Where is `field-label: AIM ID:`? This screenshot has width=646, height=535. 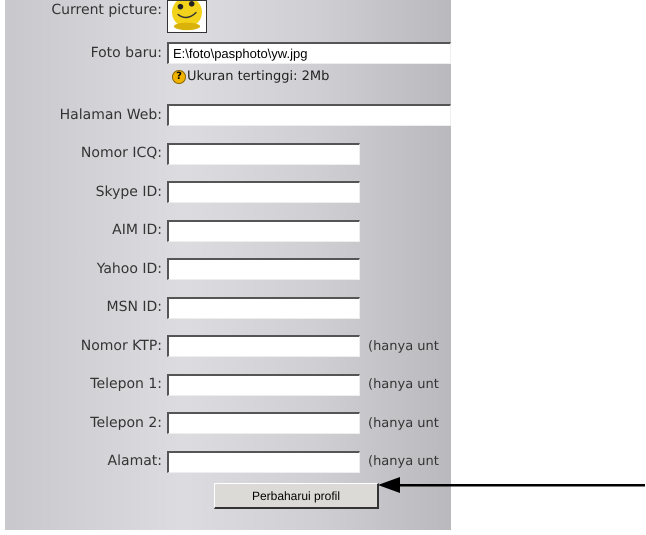
field-label: AIM ID: is located at coordinates (137, 230).